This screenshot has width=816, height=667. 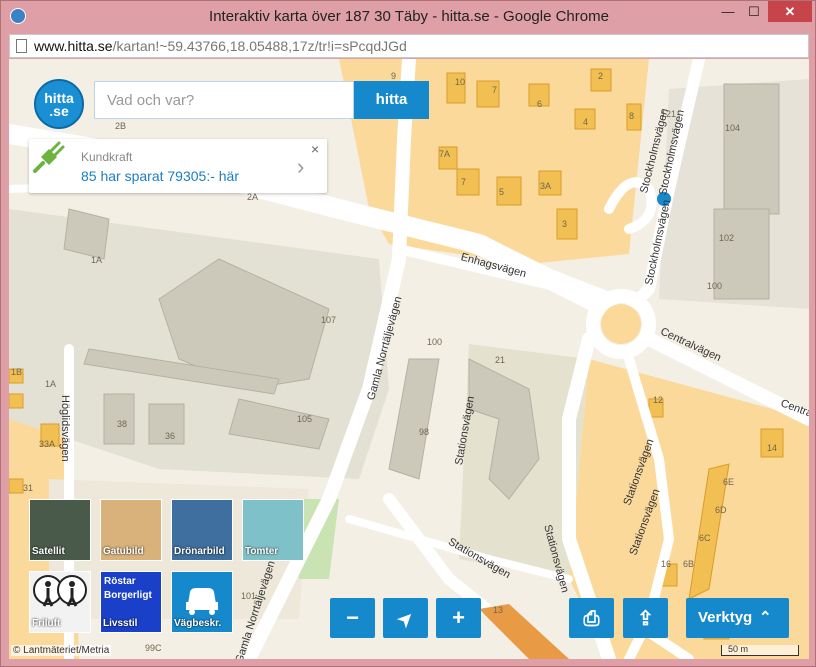 What do you see at coordinates (121, 126) in the screenshot?
I see `map-house-number: 2B` at bounding box center [121, 126].